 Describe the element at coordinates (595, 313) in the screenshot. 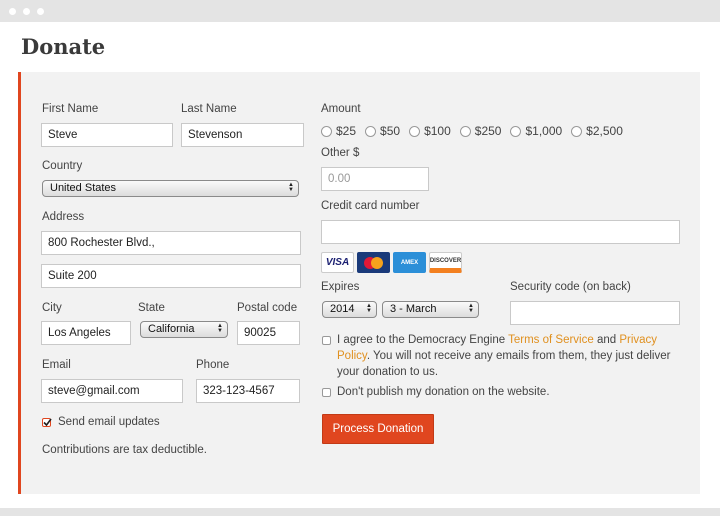

I see `security-code-field` at that location.